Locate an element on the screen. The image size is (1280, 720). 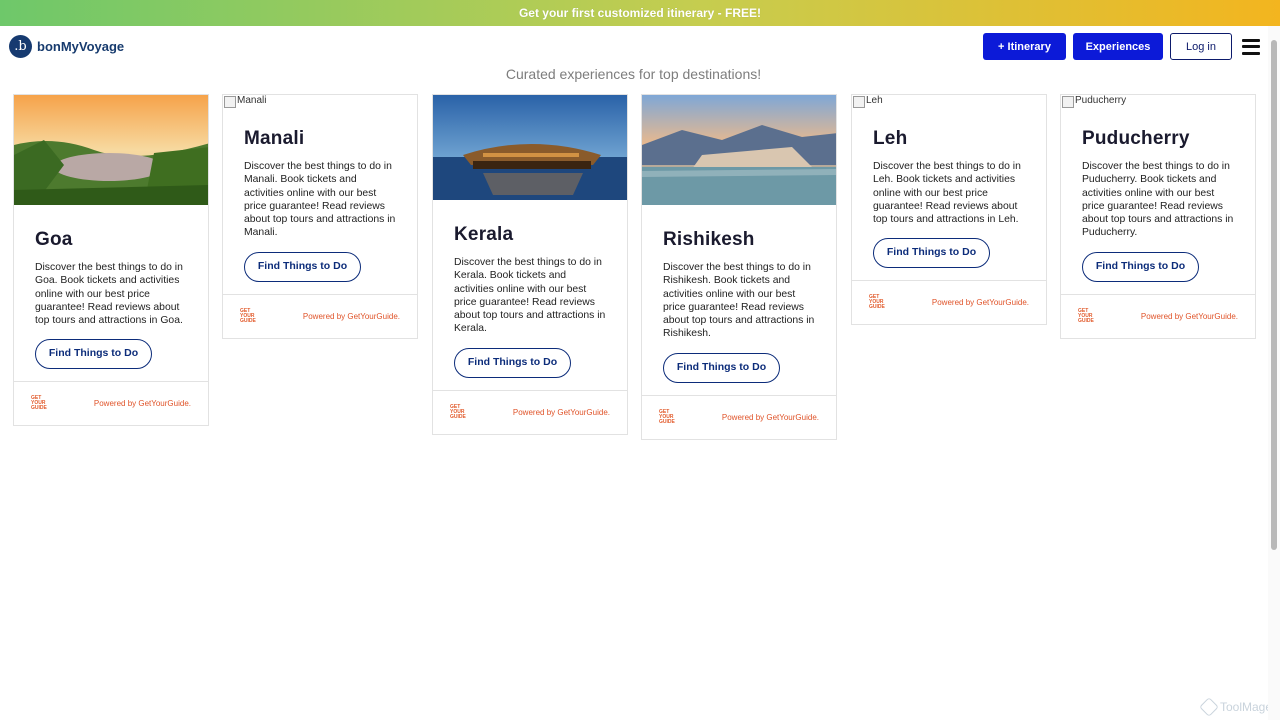
card-title: Kerala is located at coordinates (484, 234).